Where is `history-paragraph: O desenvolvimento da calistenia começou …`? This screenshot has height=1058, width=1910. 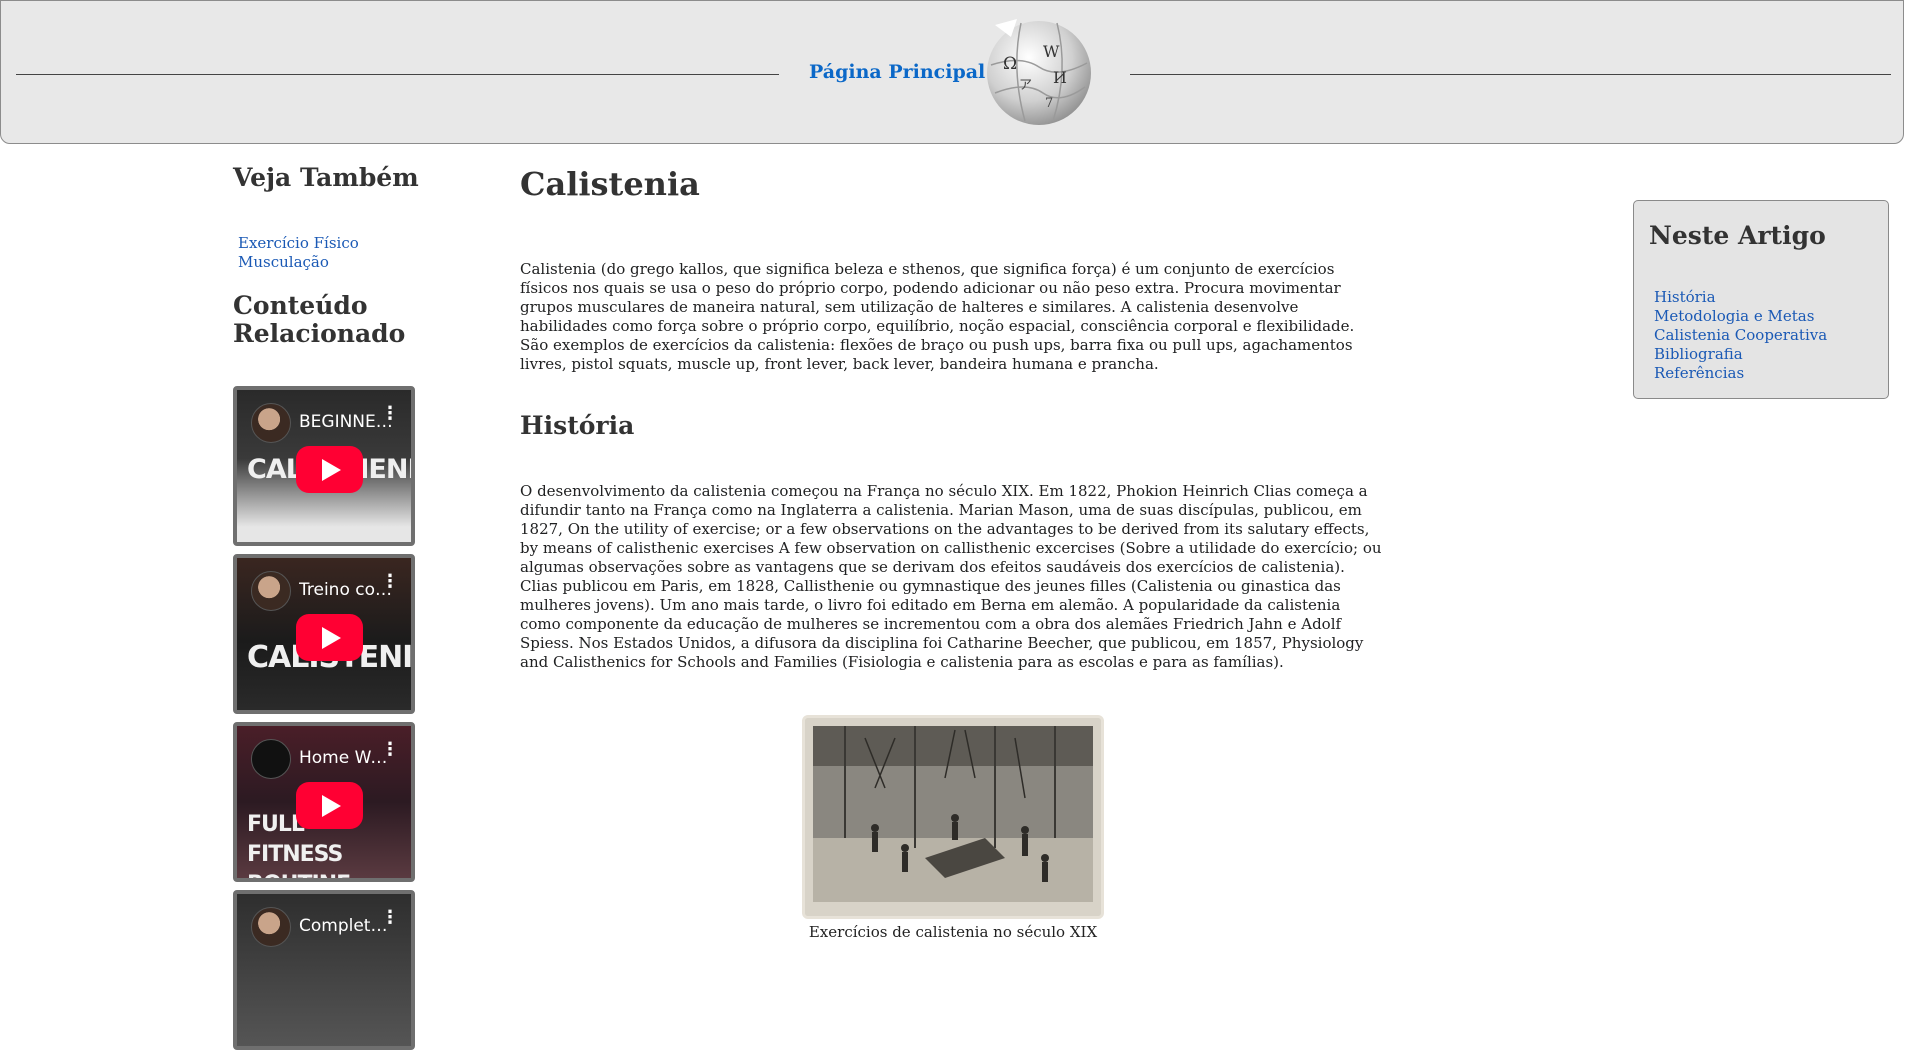 history-paragraph: O desenvolvimento da calistenia começou … is located at coordinates (951, 576).